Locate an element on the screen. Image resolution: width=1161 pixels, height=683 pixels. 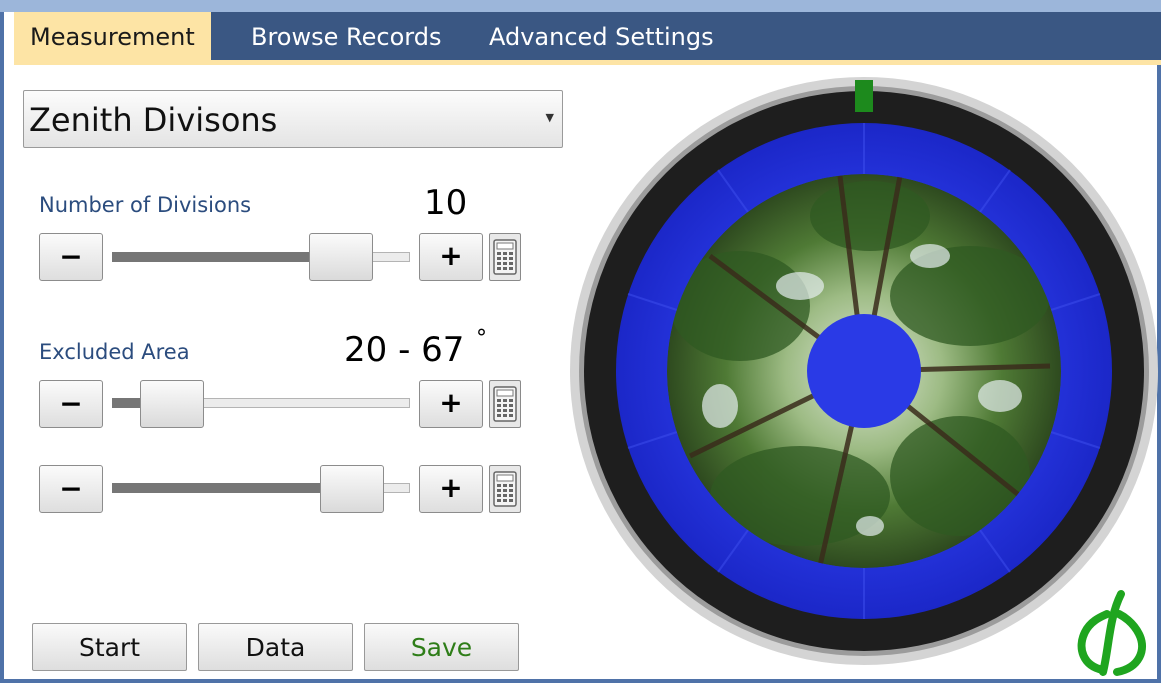
data-button: Data is located at coordinates (275, 647).